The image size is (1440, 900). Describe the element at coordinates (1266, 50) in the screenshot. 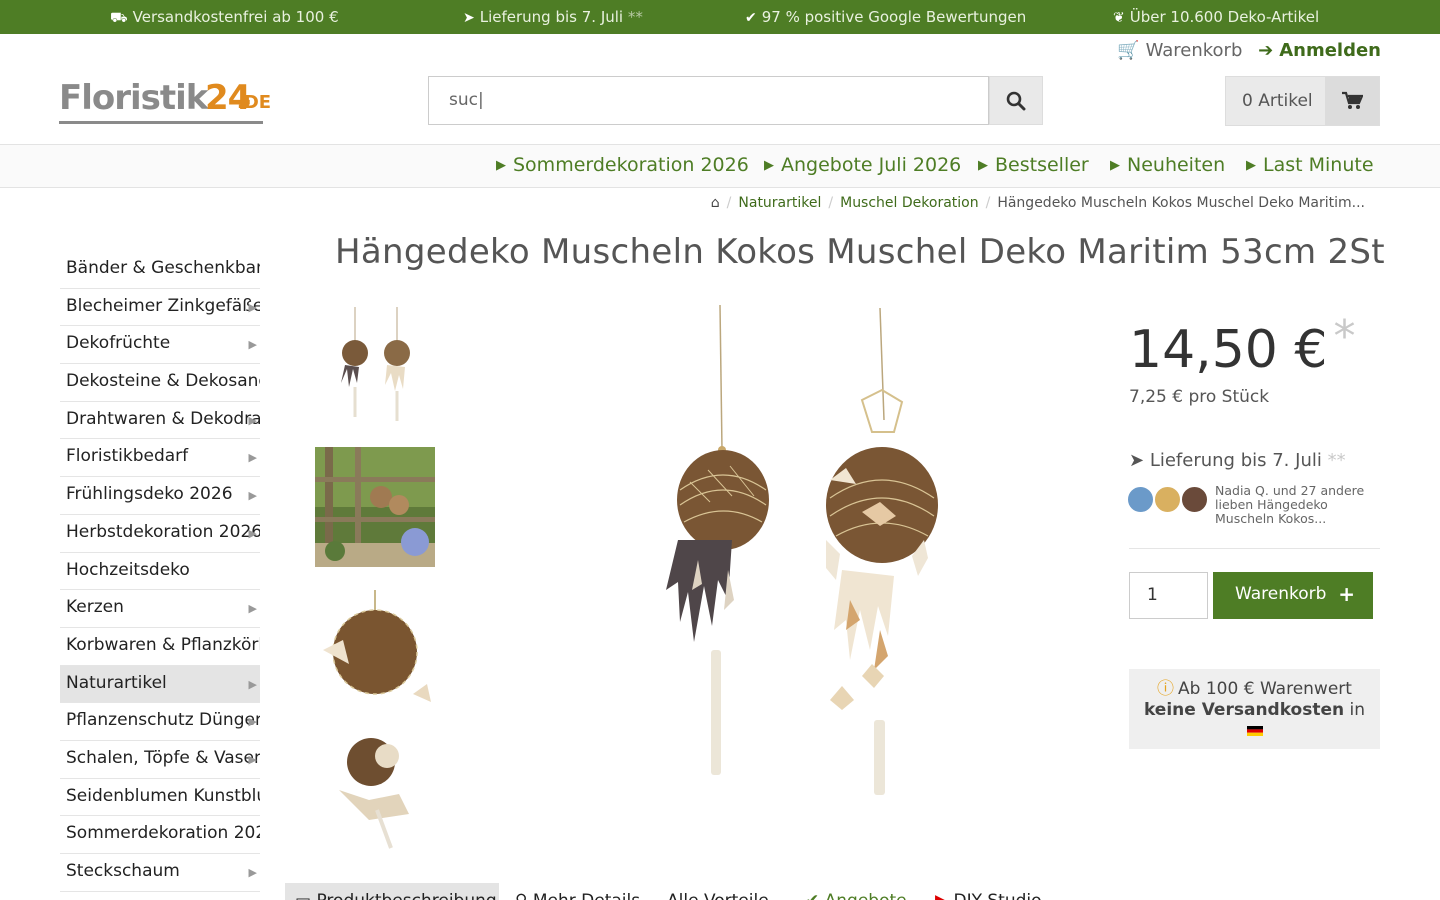

I see `sign-in-icon: ➔` at that location.